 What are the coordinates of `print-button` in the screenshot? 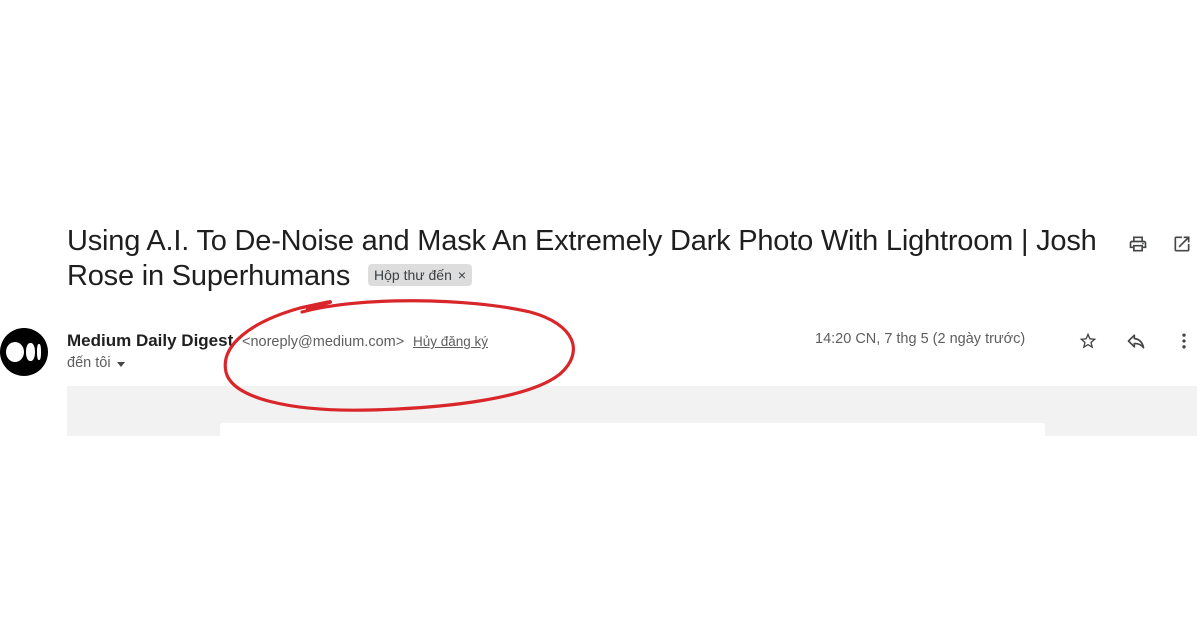 It's located at (1138, 244).